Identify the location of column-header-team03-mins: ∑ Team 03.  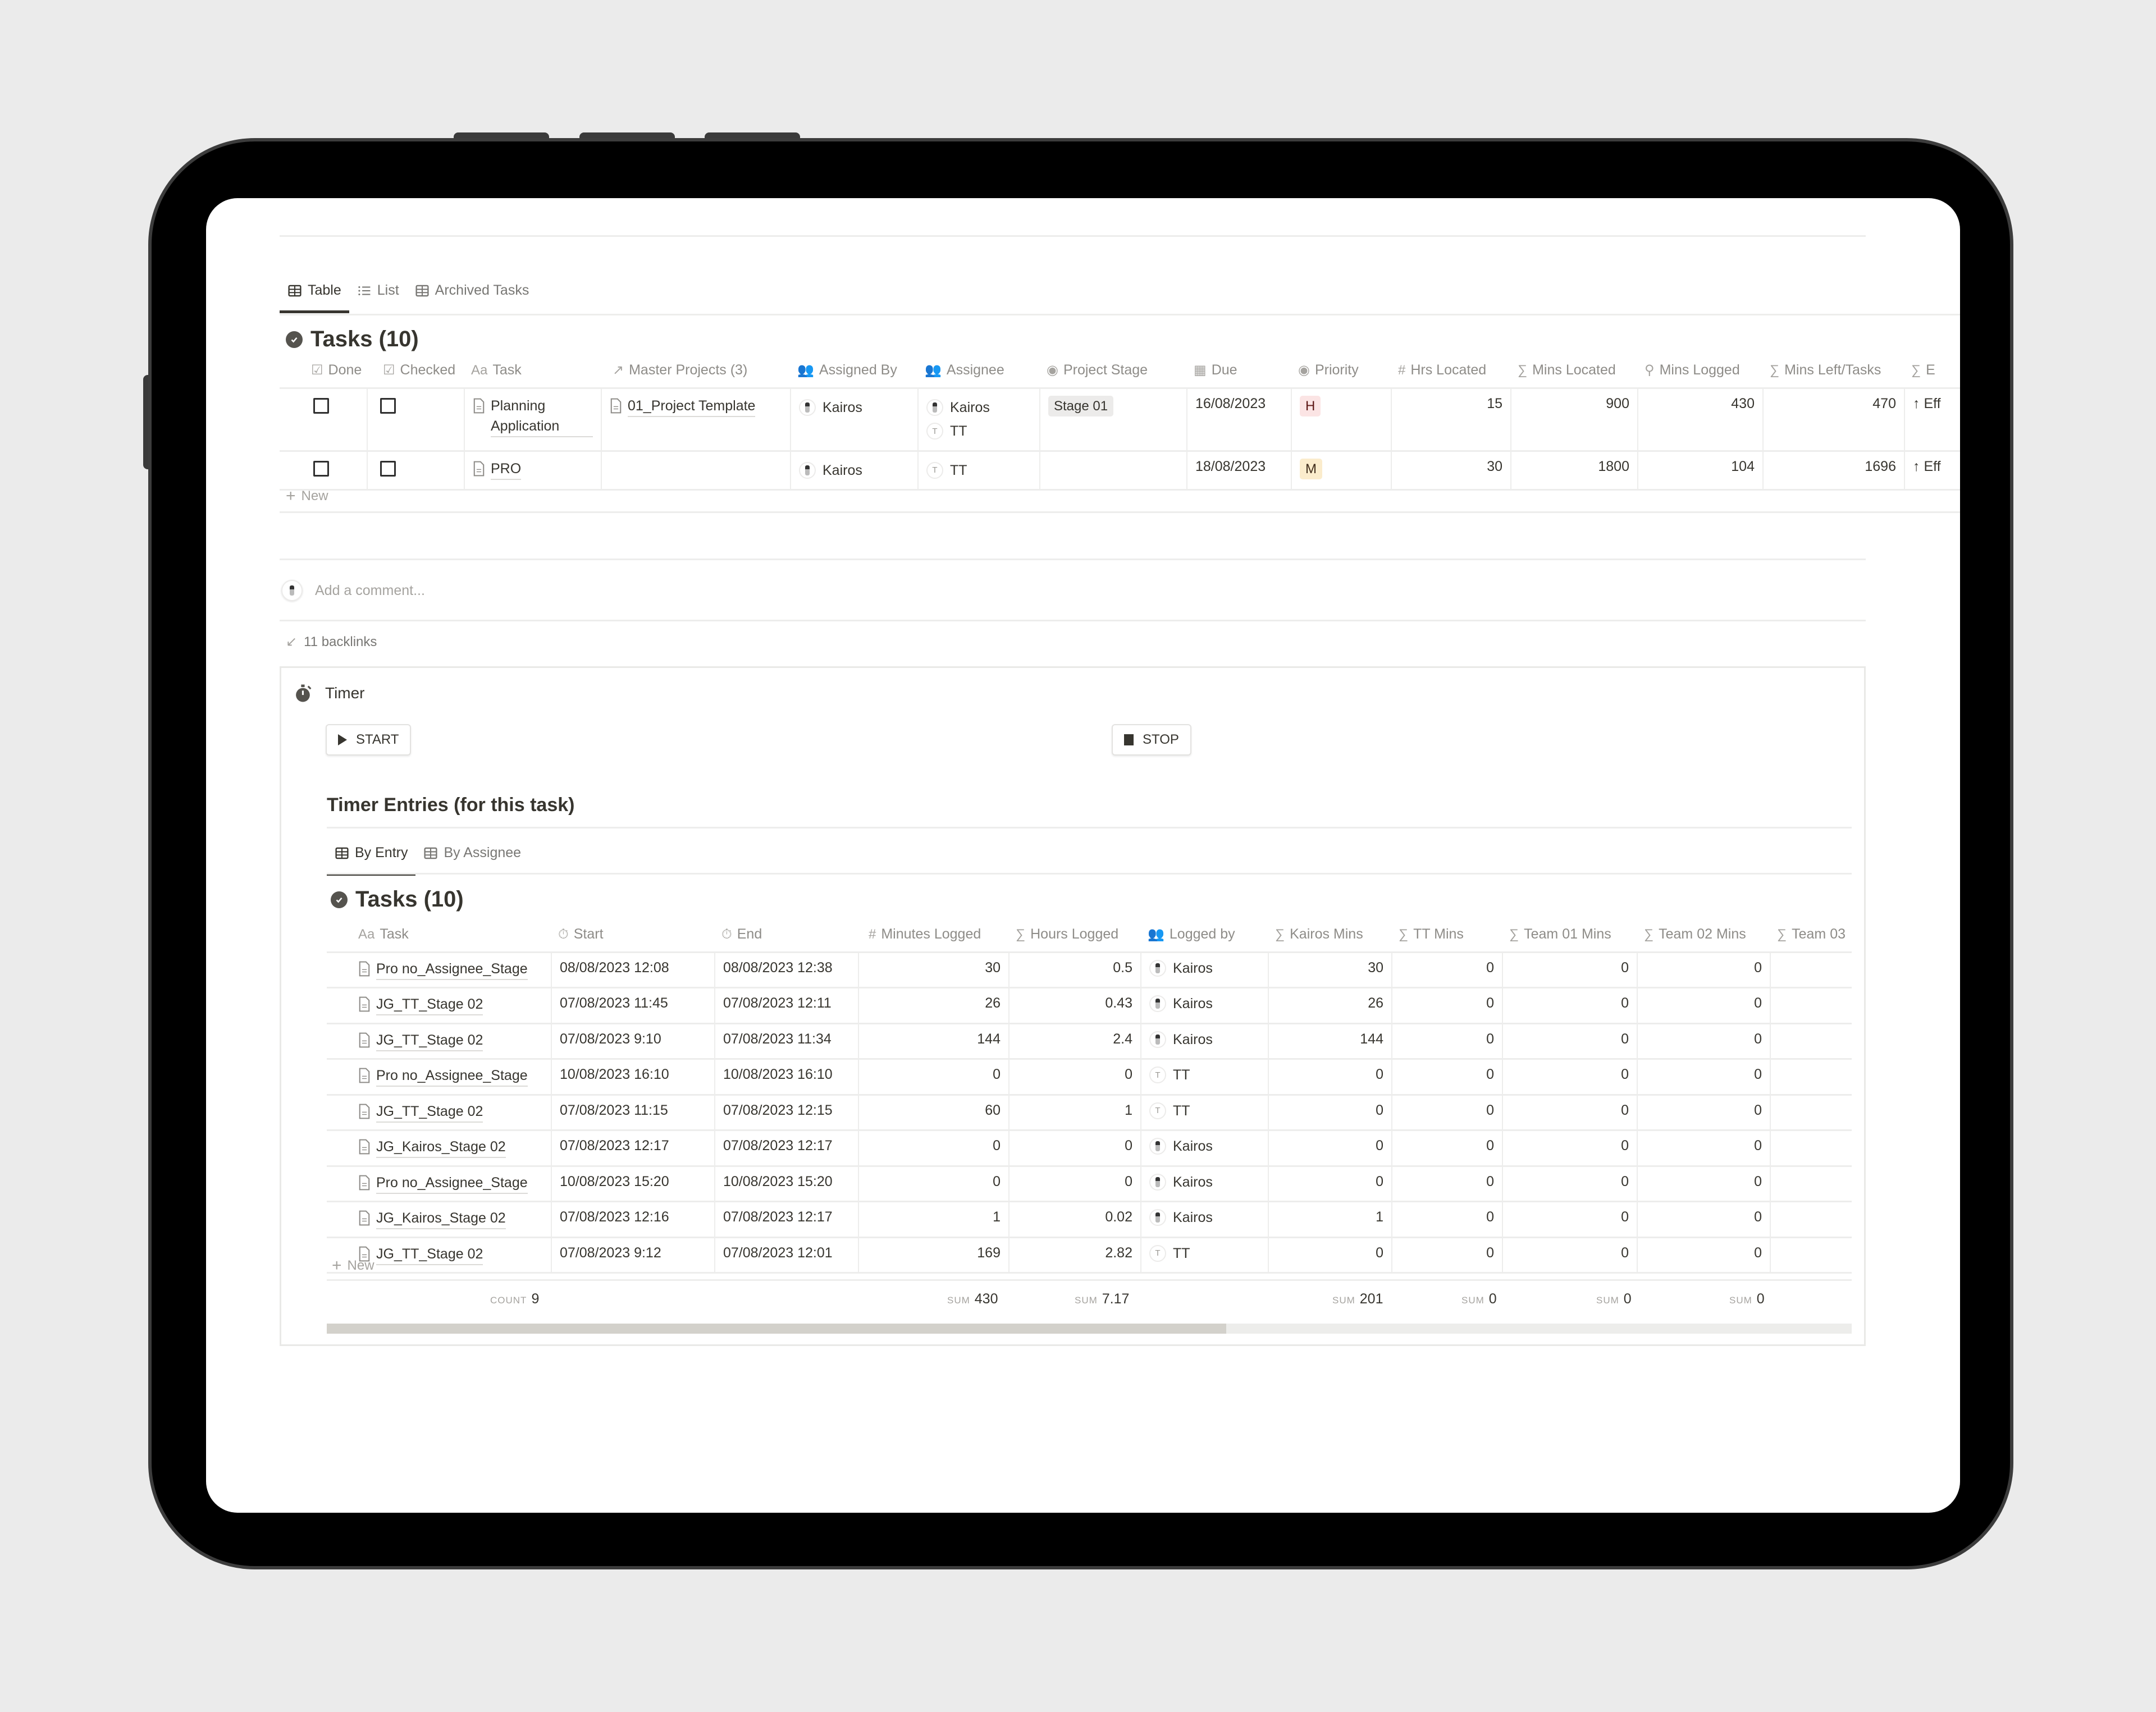
(1811, 934).